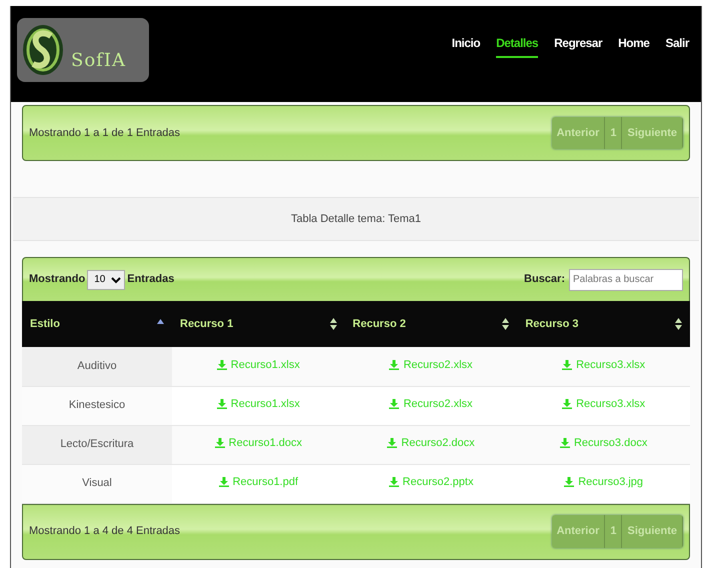  I want to click on entries-info: Mostrando 1 a 4 de 4 Entradas, so click(104, 532).